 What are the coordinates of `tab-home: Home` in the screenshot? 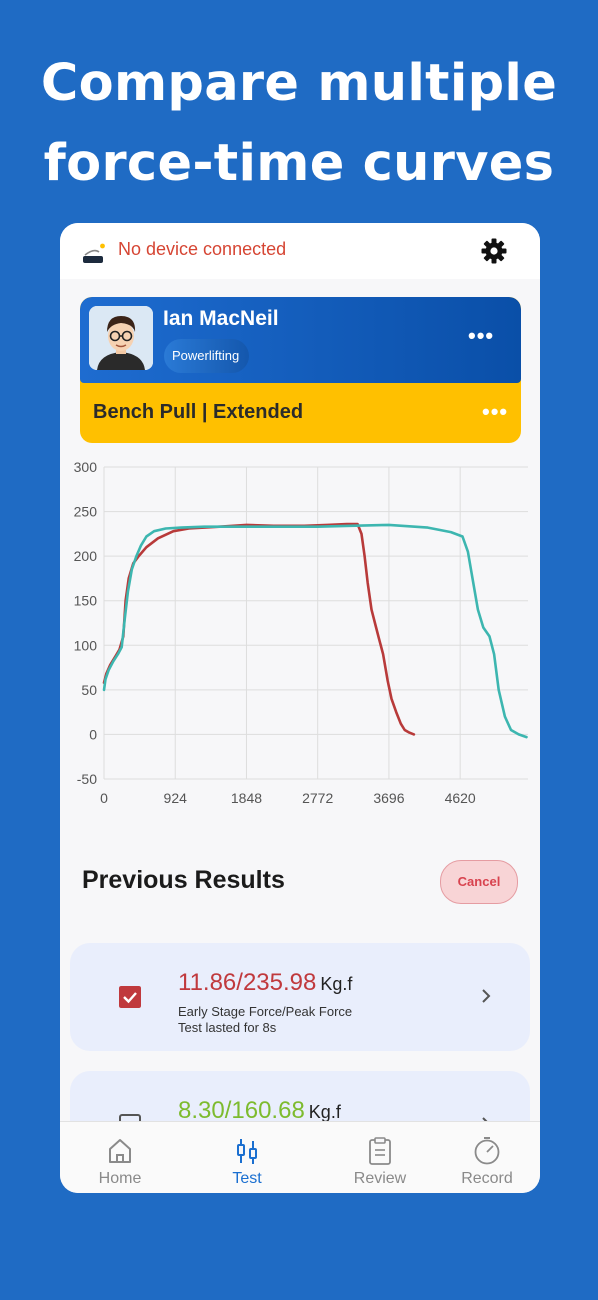 It's located at (120, 1157).